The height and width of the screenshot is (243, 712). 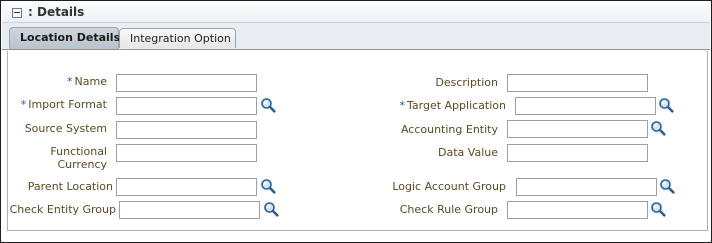 I want to click on description-input, so click(x=577, y=83).